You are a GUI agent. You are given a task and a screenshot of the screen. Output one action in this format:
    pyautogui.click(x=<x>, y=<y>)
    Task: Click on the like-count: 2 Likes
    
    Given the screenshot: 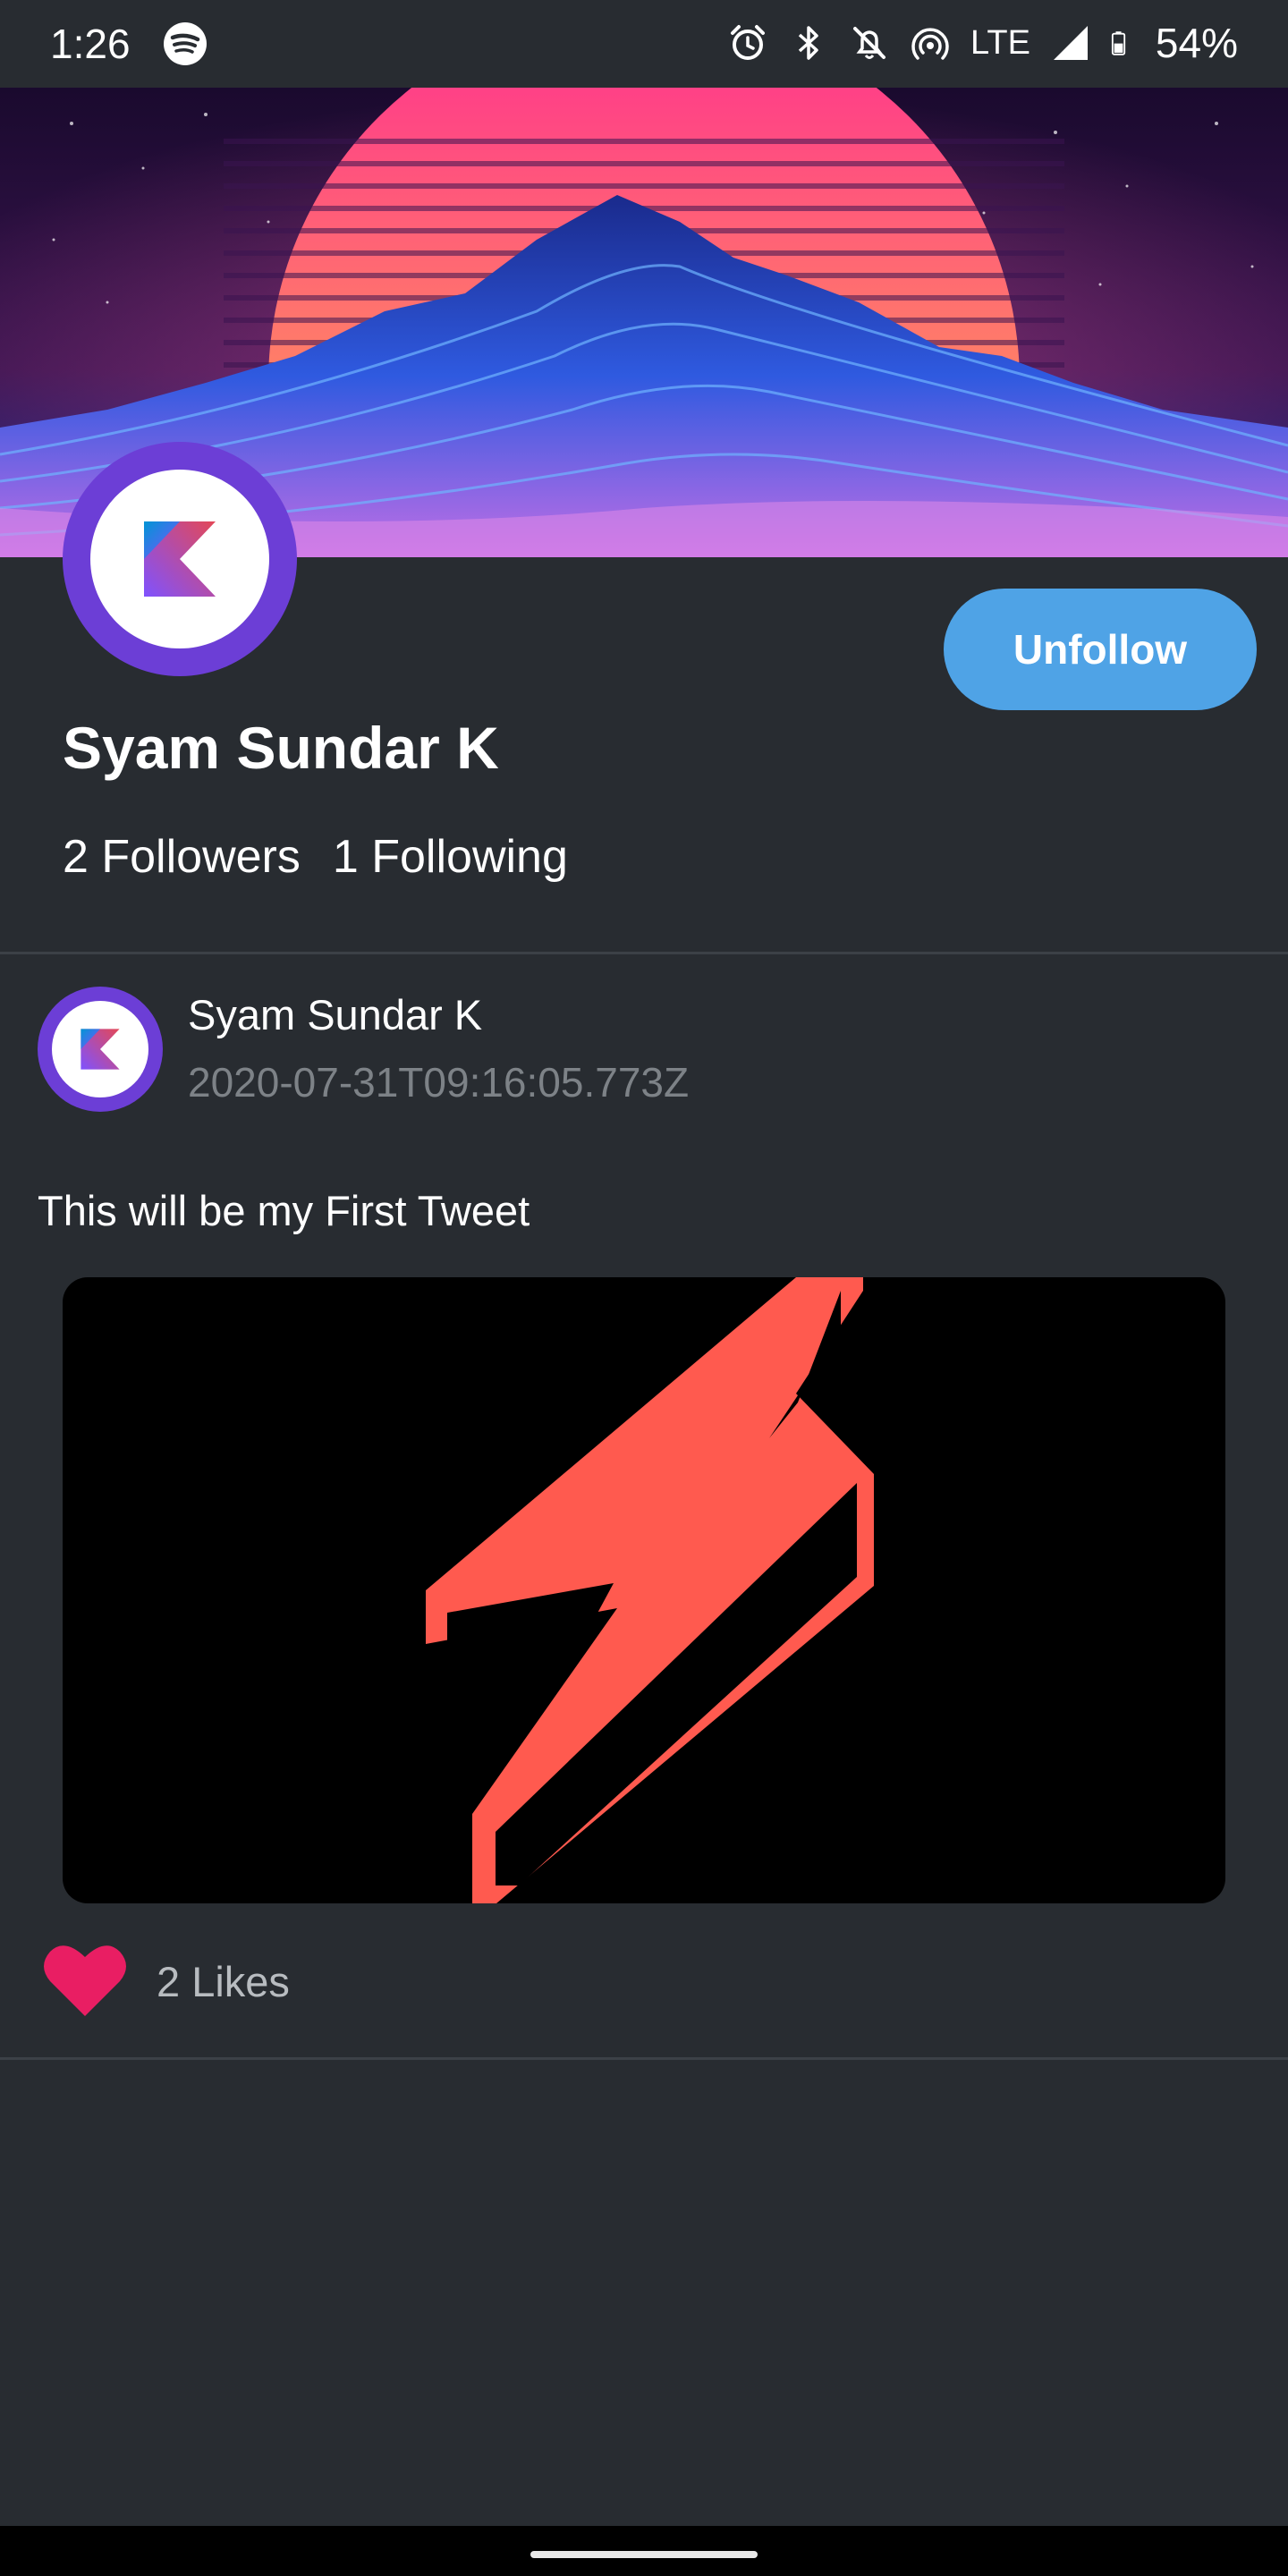 What is the action you would take?
    pyautogui.click(x=223, y=1981)
    